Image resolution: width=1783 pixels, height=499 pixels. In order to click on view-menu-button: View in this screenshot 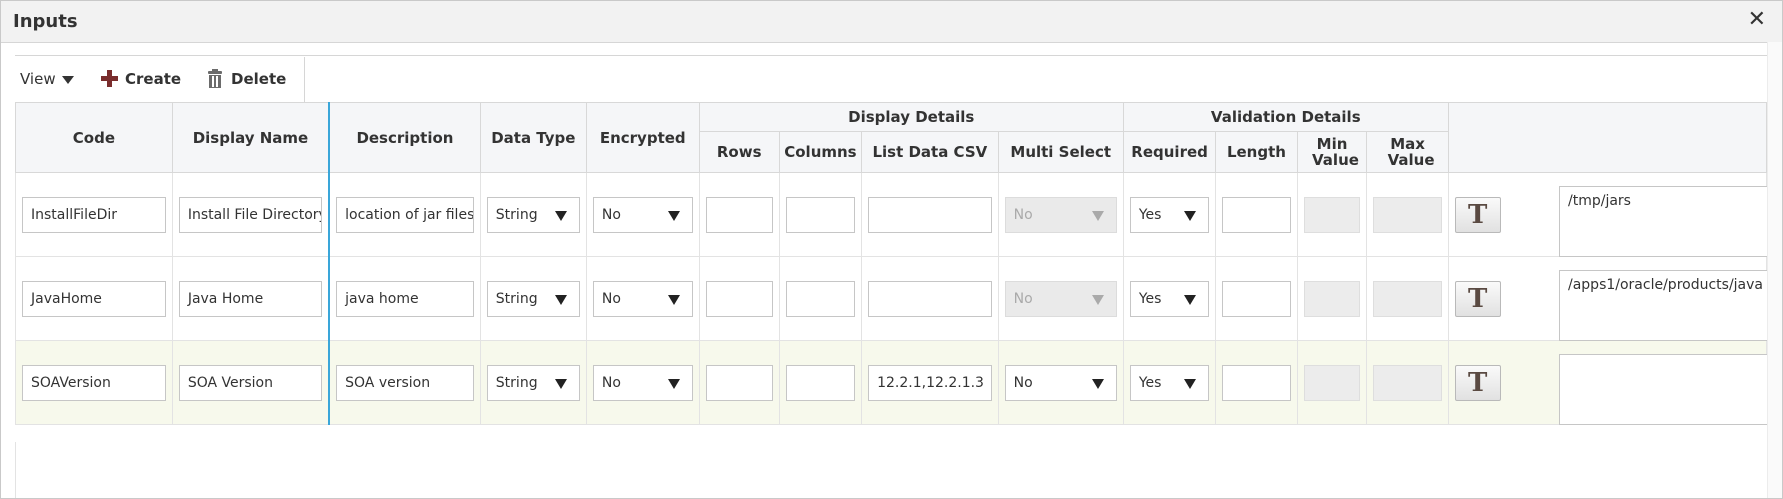, I will do `click(47, 79)`.